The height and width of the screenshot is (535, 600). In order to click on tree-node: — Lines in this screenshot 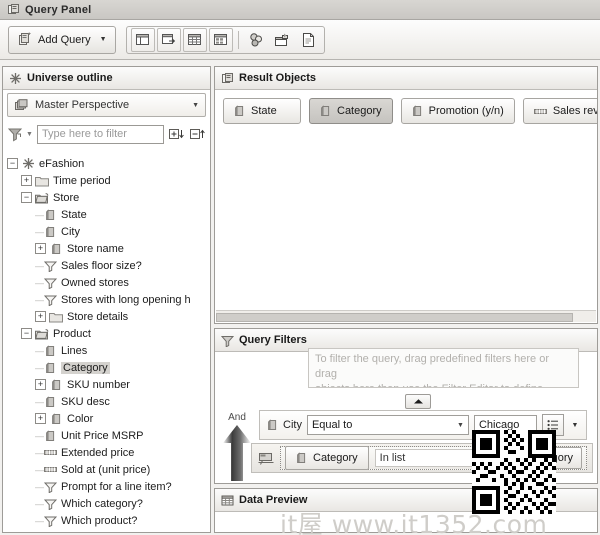, I will do `click(108, 350)`.